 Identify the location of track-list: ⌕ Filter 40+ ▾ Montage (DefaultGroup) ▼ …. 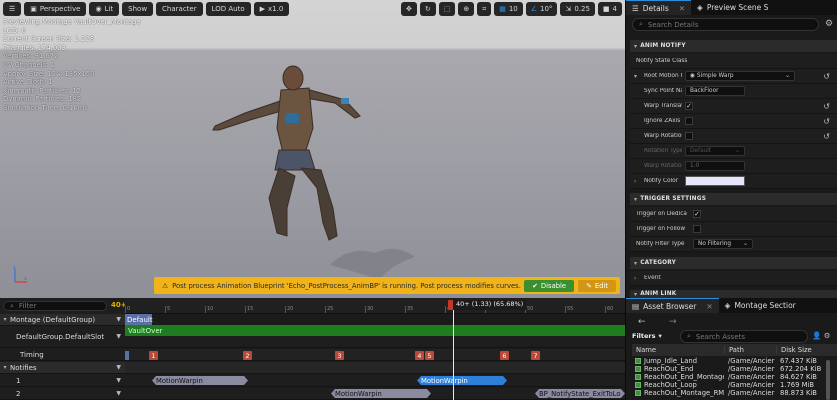
(63, 349).